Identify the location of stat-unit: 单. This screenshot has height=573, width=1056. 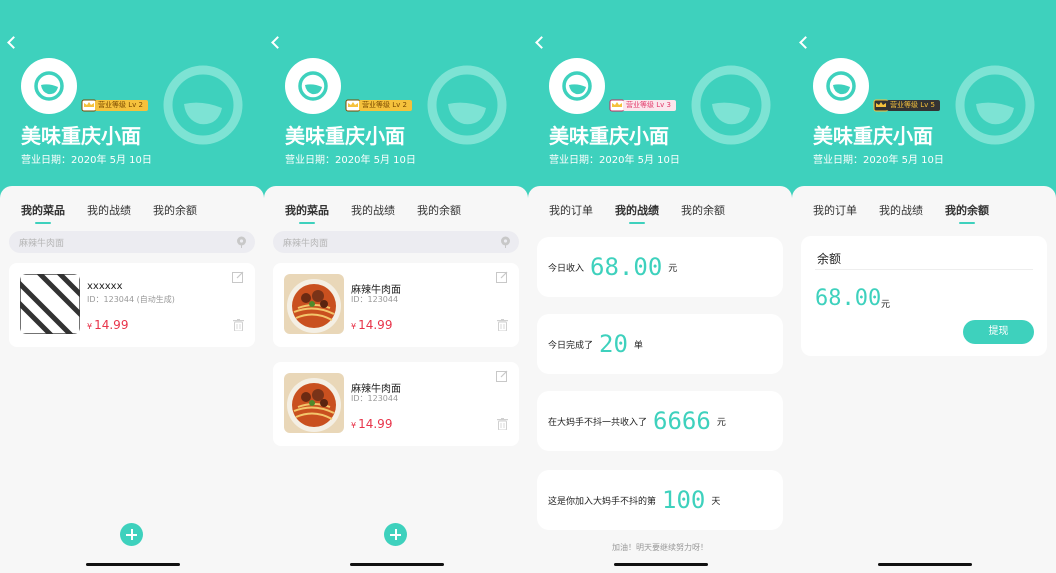
(638, 345).